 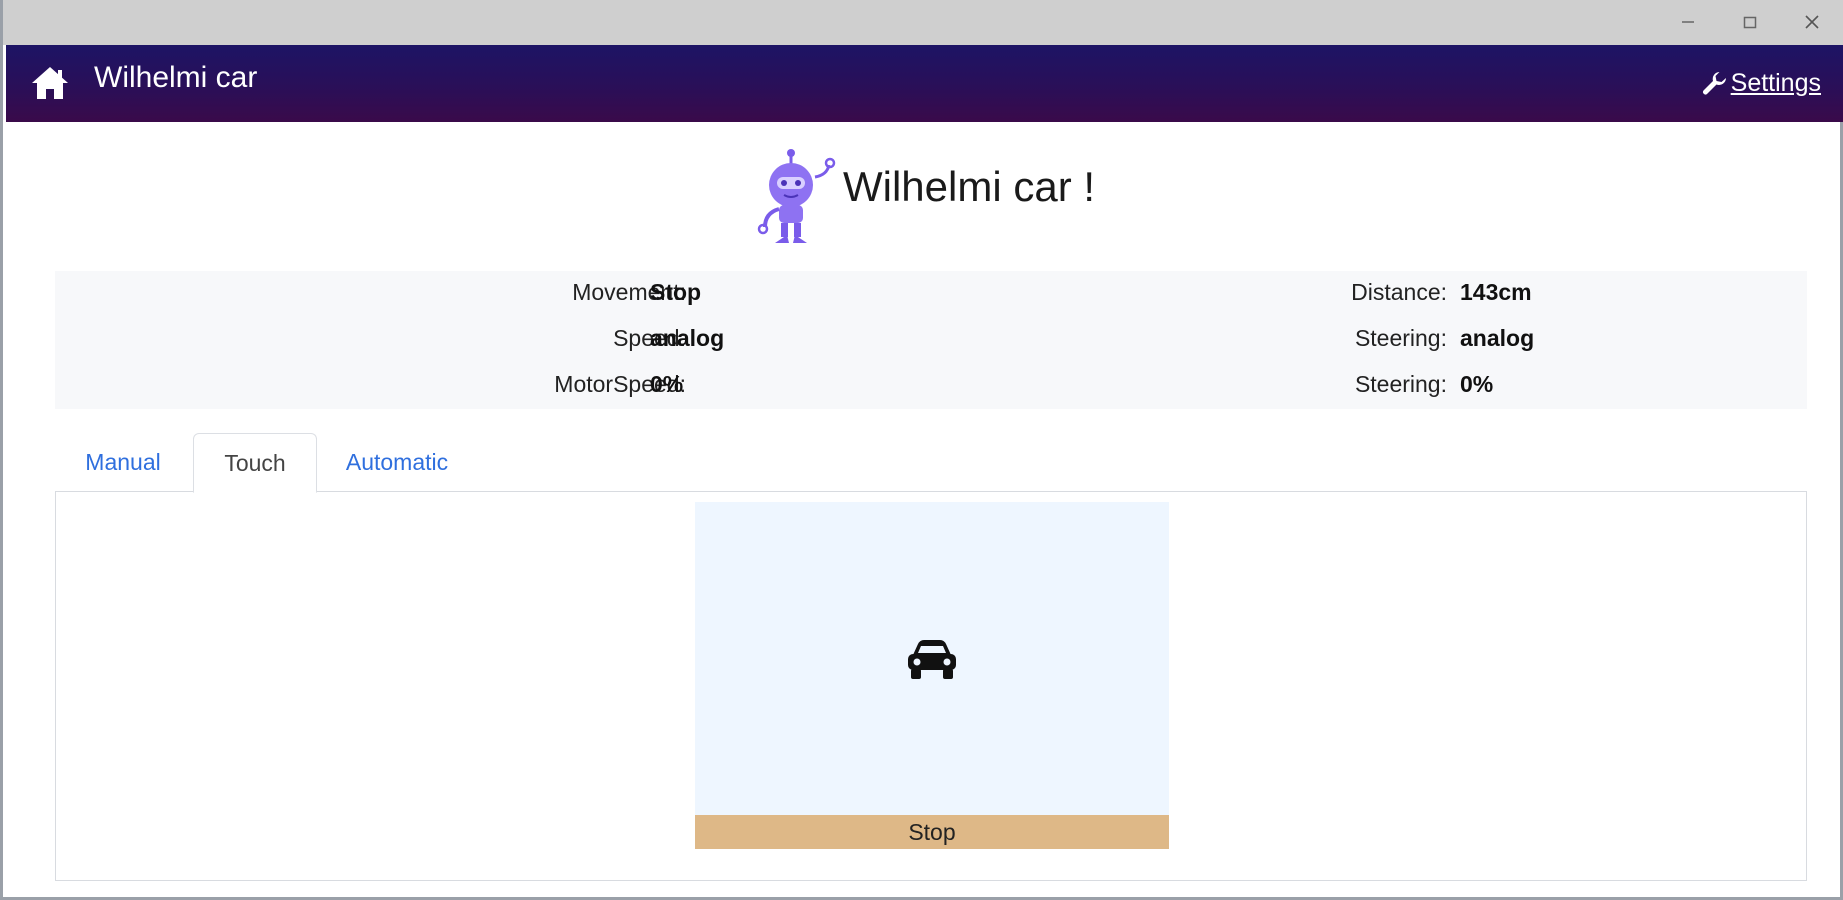 What do you see at coordinates (1399, 292) in the screenshot?
I see `distance-label: Distance:` at bounding box center [1399, 292].